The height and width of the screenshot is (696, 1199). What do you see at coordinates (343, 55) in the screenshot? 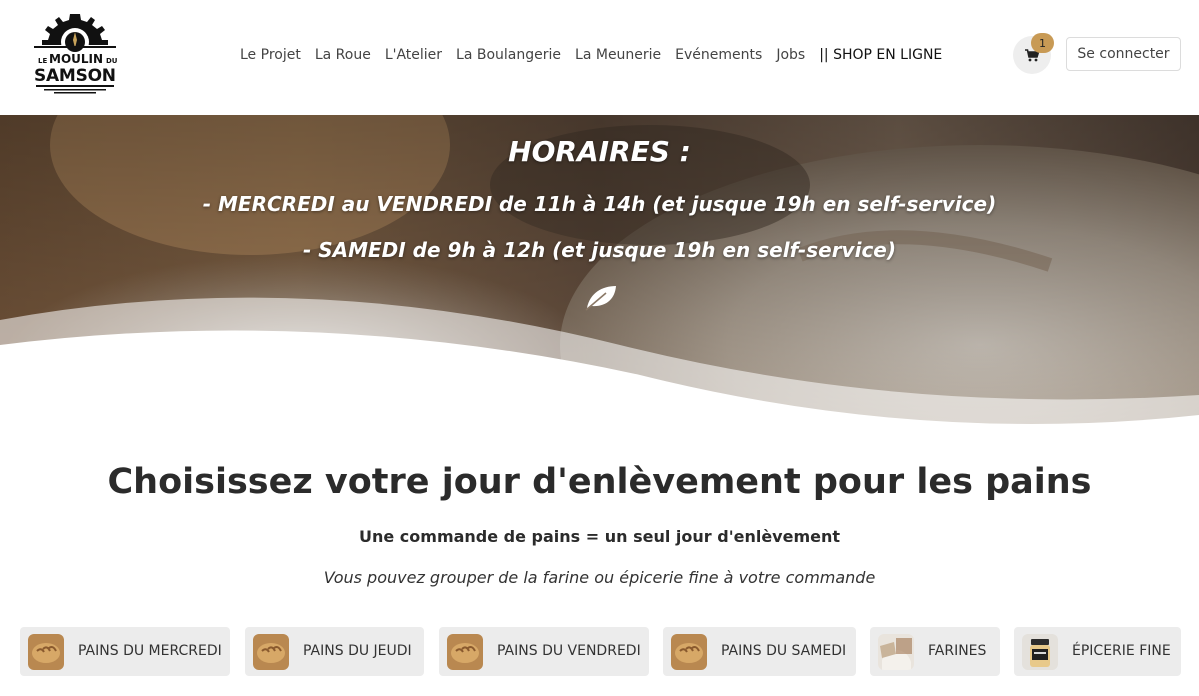
I see `nav-item-la-roue: La Roue` at bounding box center [343, 55].